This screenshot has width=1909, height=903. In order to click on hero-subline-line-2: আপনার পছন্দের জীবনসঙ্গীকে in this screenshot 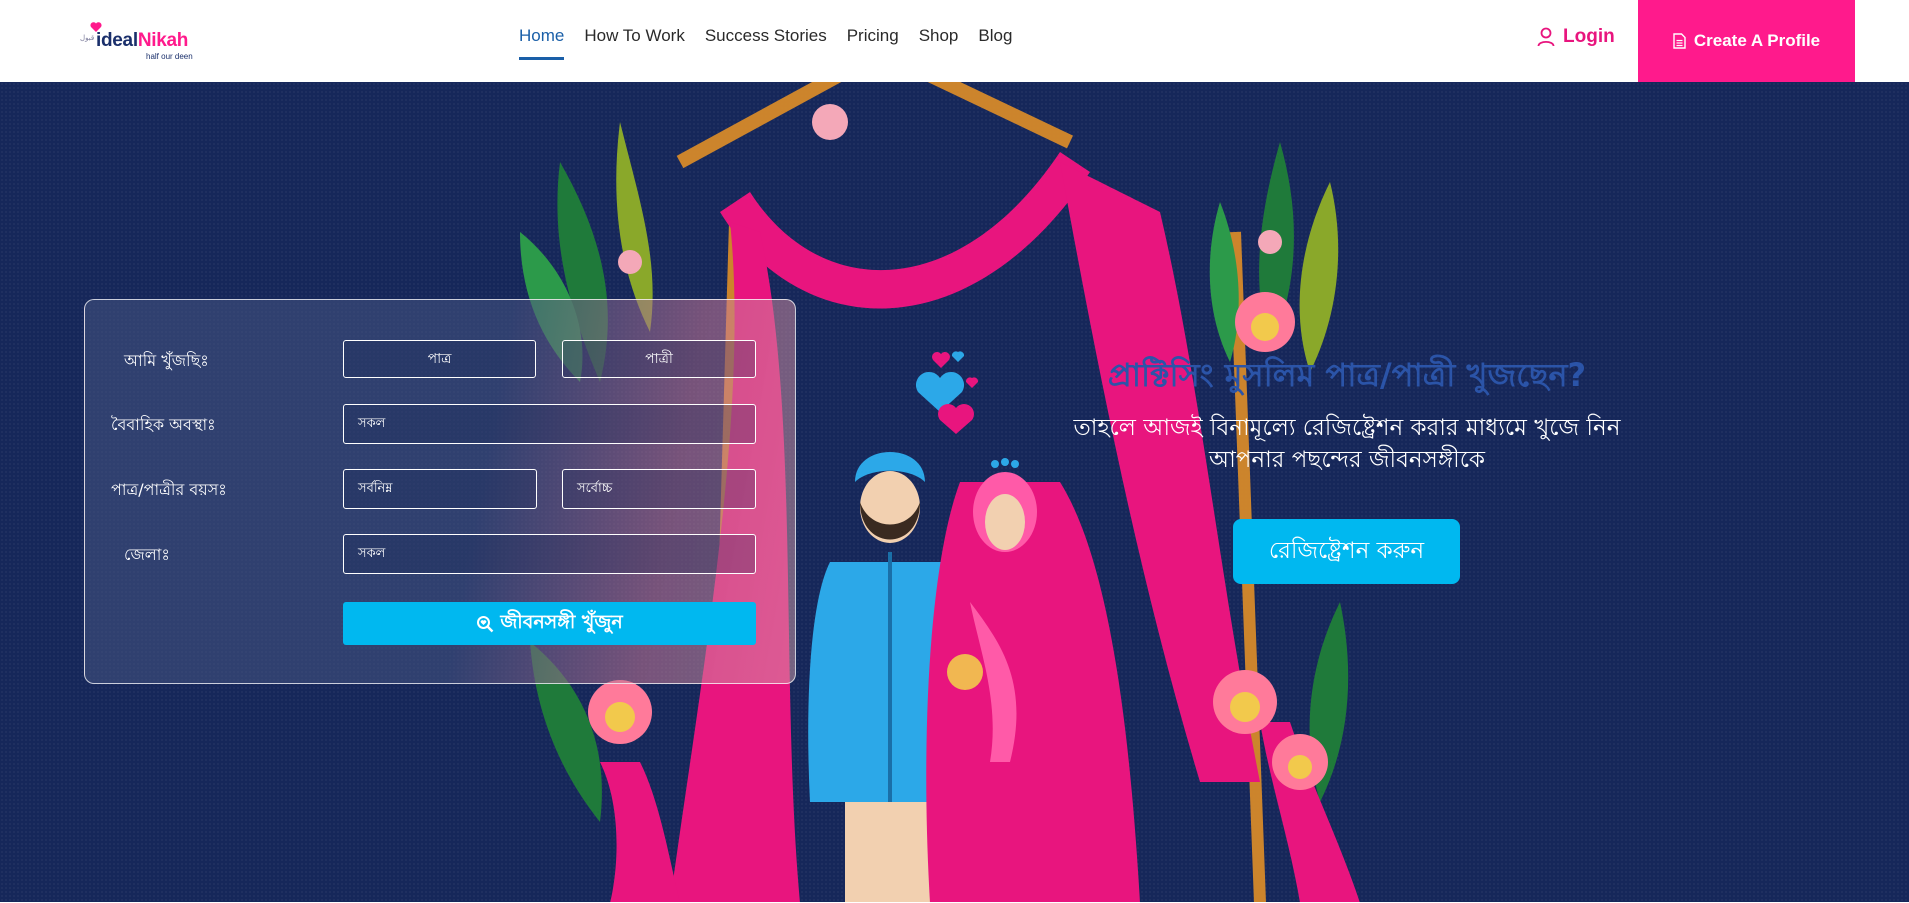, I will do `click(1347, 460)`.